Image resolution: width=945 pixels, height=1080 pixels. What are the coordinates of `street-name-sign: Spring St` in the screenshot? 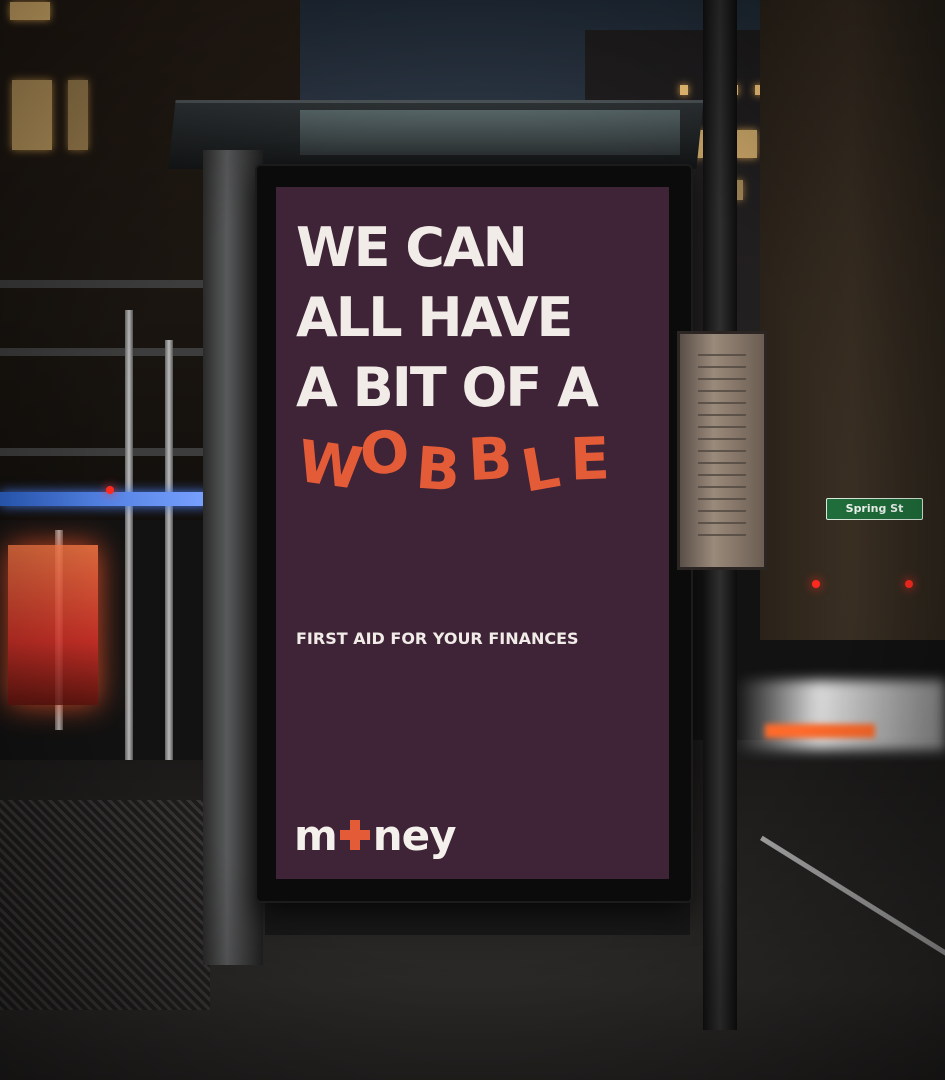 It's located at (874, 509).